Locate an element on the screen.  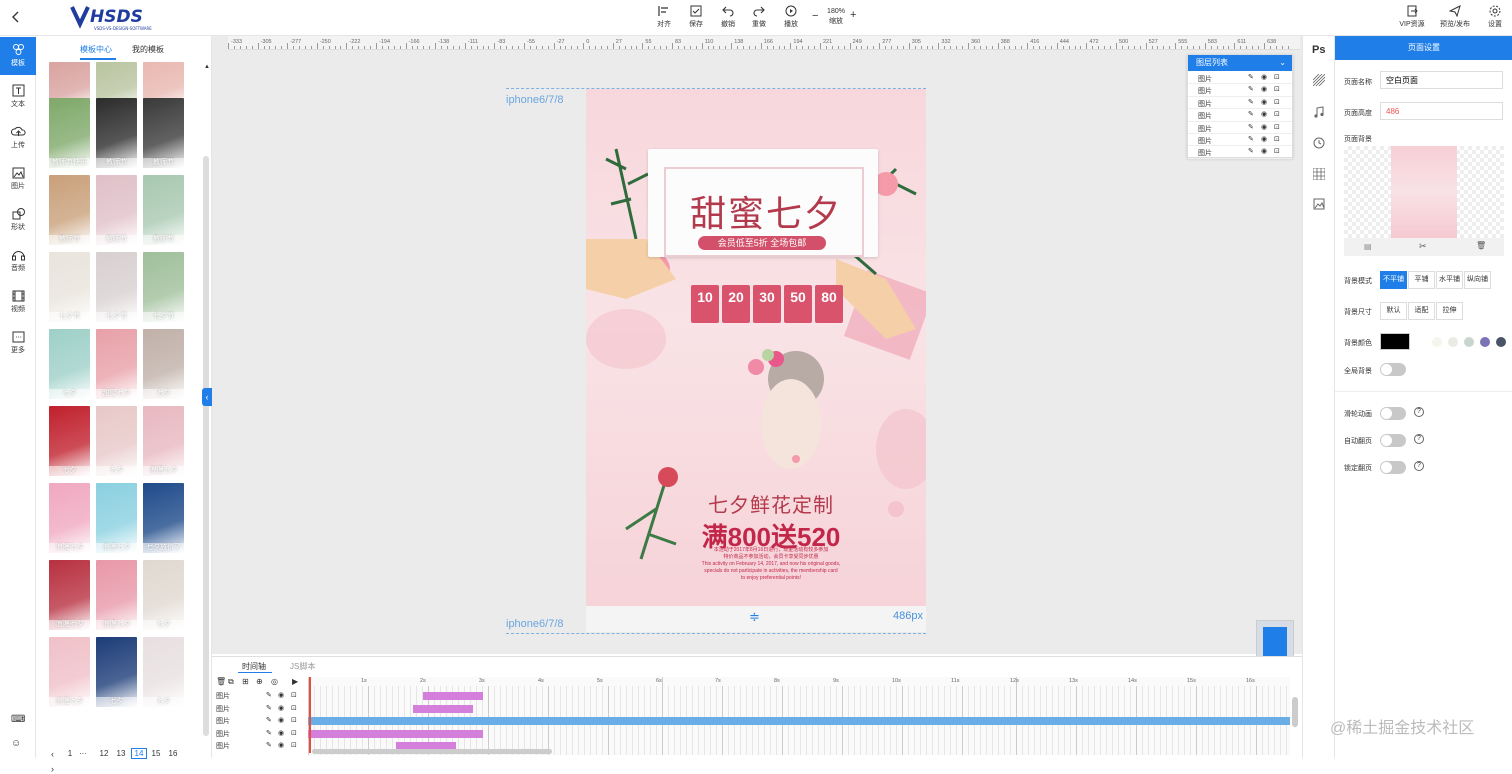
page-number: 16 is located at coordinates (173, 753).